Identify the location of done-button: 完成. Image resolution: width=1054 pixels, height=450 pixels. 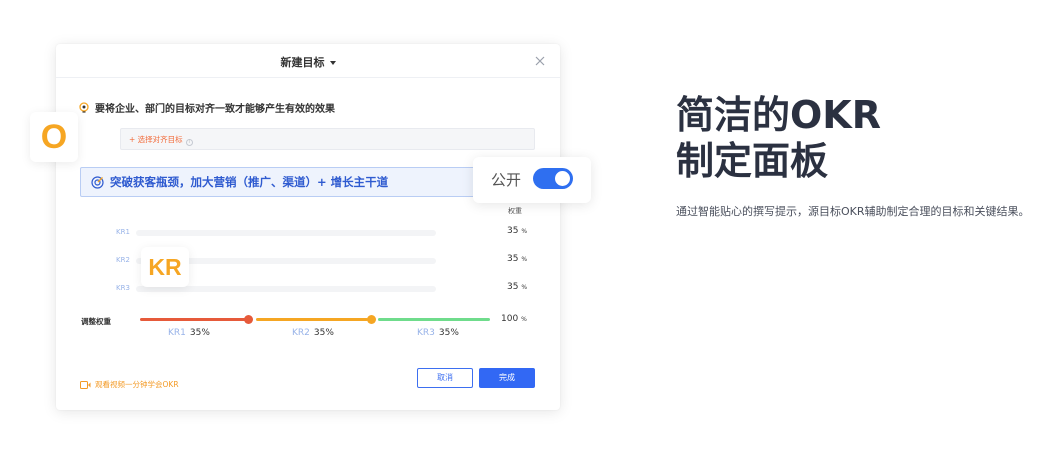
(507, 378).